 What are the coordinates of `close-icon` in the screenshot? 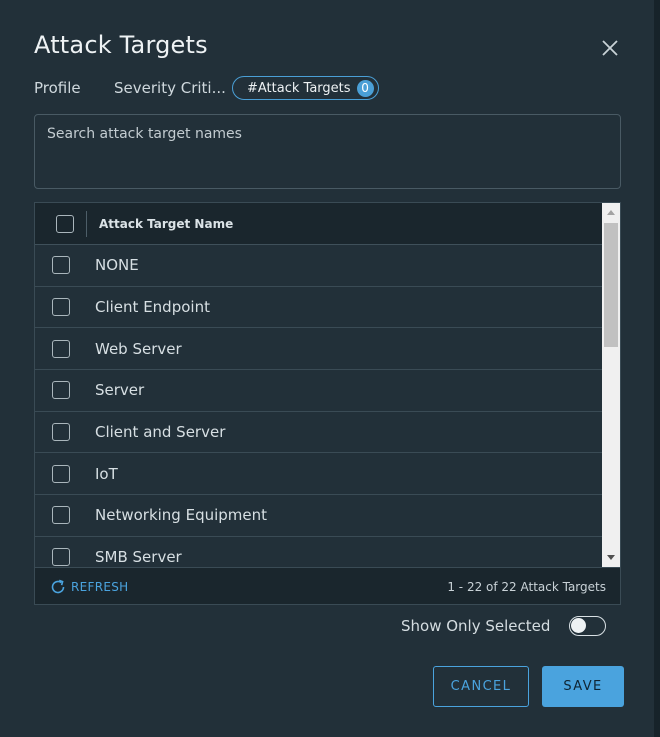 It's located at (610, 48).